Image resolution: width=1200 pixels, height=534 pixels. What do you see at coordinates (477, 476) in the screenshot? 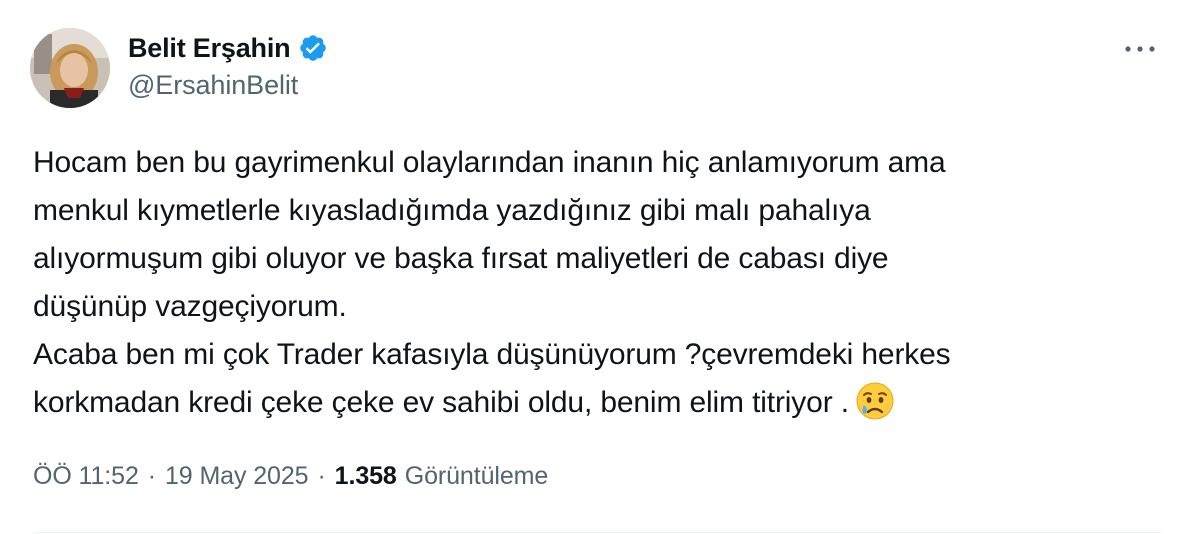
I see `views-label: Görüntüleme` at bounding box center [477, 476].